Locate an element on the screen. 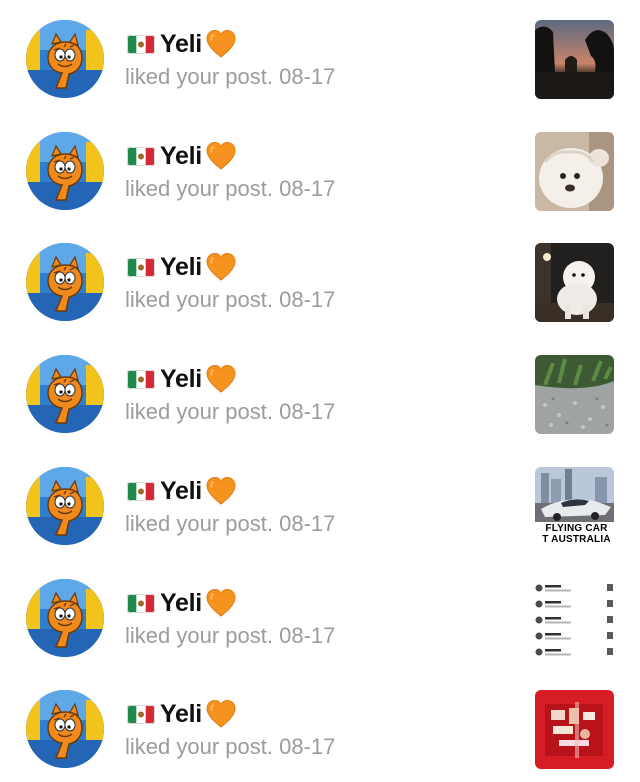 The height and width of the screenshot is (782, 640). white-dog-closeup-photo-image is located at coordinates (574, 171).